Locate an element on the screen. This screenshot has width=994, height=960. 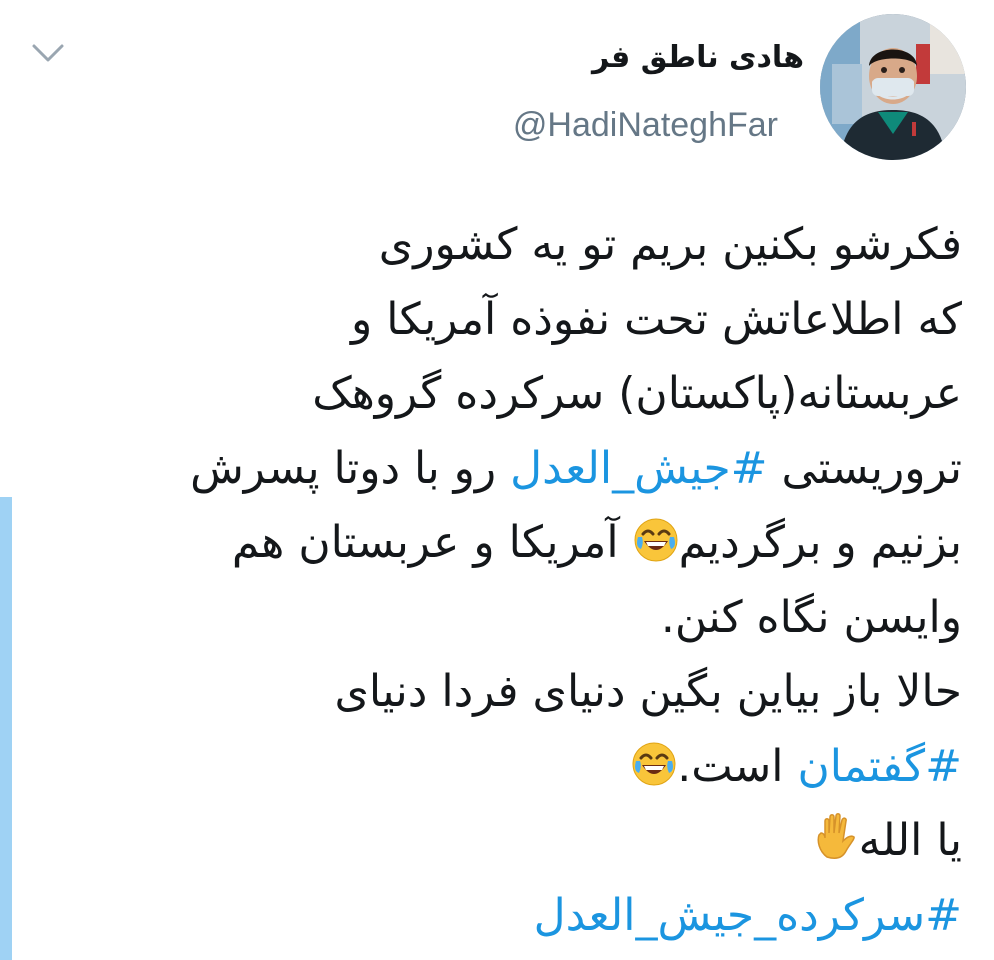
display-name: هادی ناطق فر is located at coordinates (698, 58).